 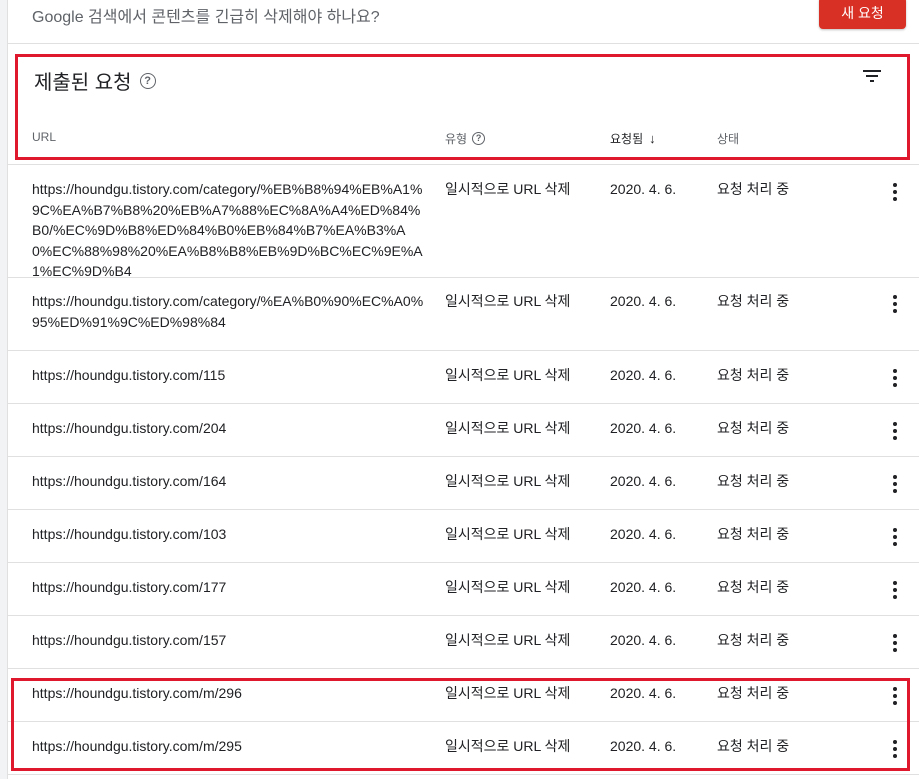 What do you see at coordinates (456, 139) in the screenshot?
I see `column-header-type-label: 유형` at bounding box center [456, 139].